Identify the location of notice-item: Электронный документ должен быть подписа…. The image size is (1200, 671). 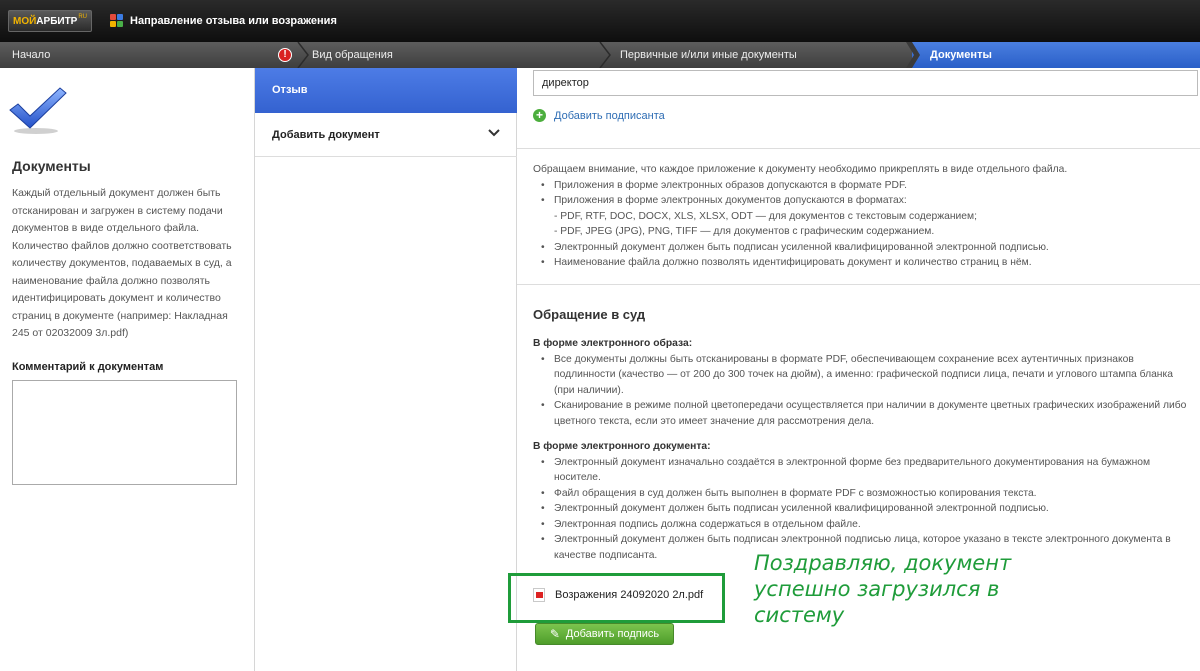
(863, 248).